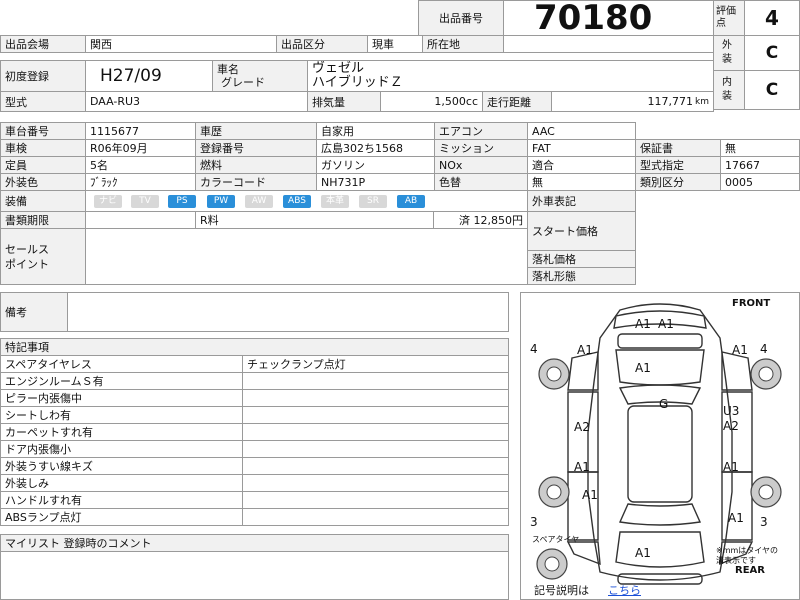  I want to click on mark-front-bumper-2: A1, so click(666, 324).